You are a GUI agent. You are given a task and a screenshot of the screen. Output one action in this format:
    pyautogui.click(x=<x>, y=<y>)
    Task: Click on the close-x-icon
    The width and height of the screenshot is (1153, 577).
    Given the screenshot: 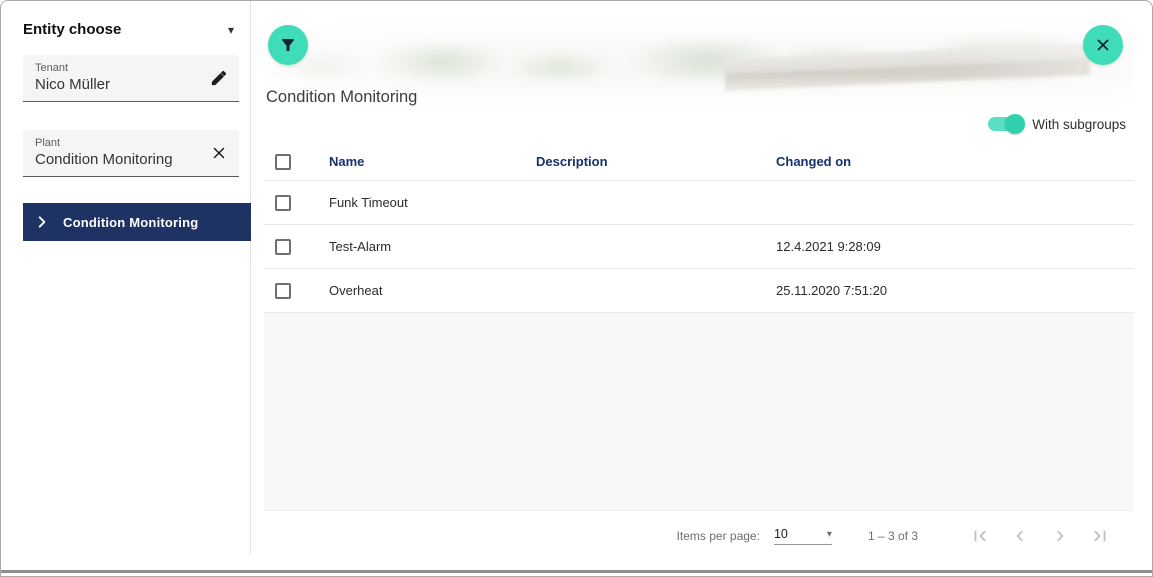 What is the action you would take?
    pyautogui.click(x=1103, y=45)
    